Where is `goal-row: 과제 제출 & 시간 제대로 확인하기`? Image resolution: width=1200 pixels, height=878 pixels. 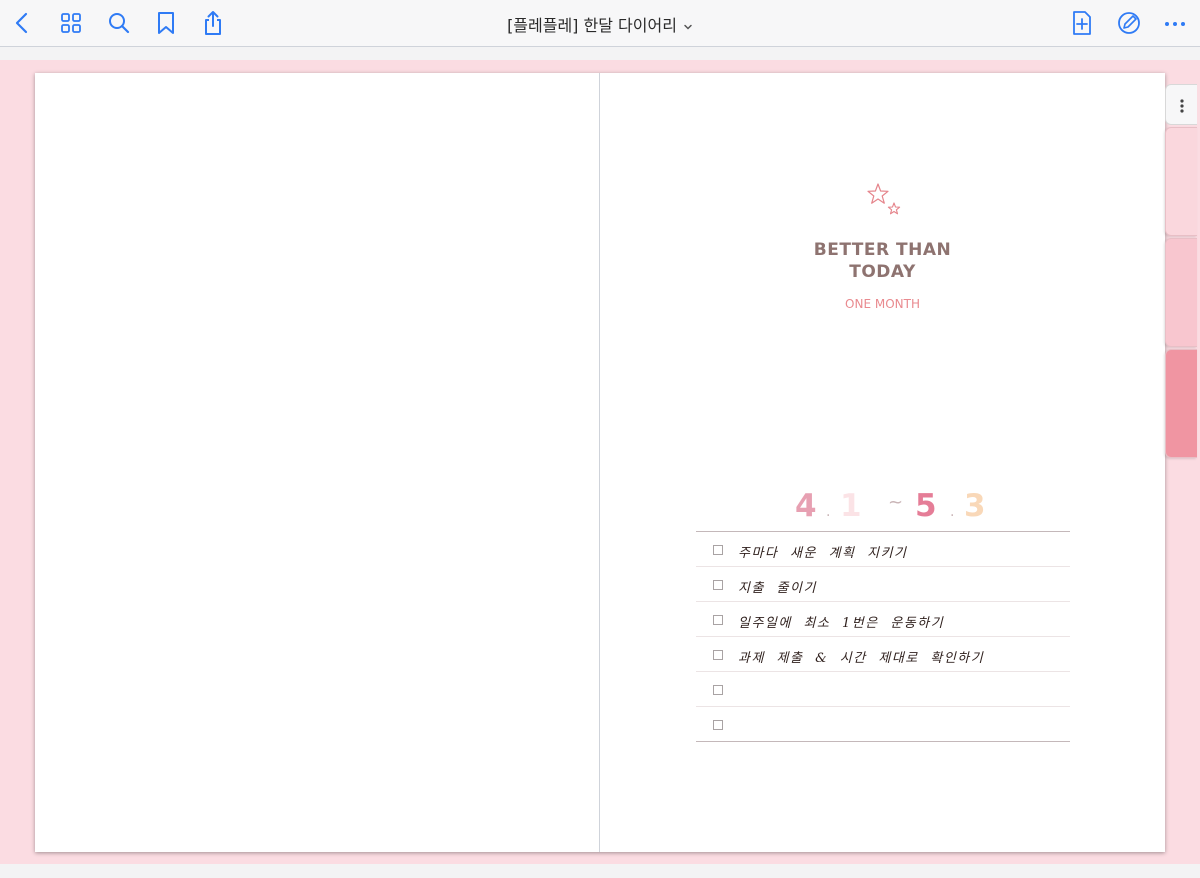 goal-row: 과제 제출 & 시간 제대로 확인하기 is located at coordinates (883, 654).